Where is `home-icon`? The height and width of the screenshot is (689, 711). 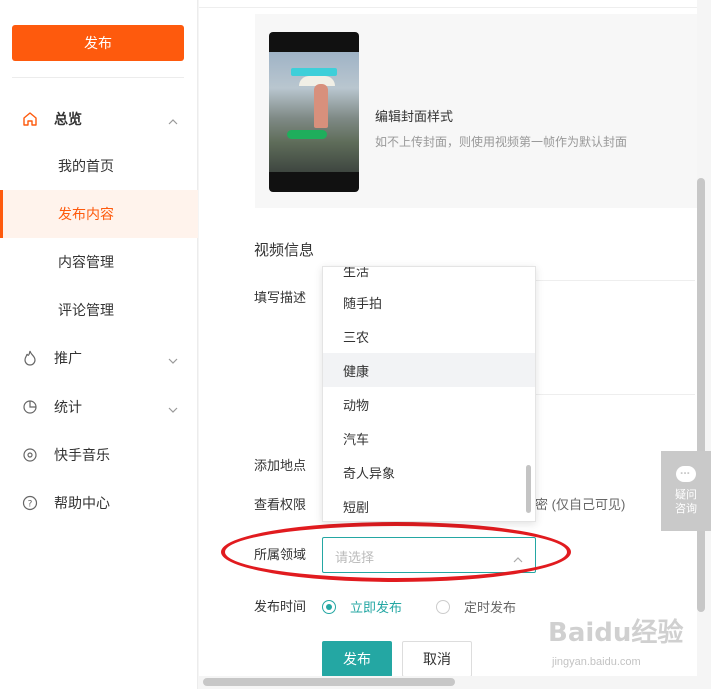
home-icon is located at coordinates (30, 119).